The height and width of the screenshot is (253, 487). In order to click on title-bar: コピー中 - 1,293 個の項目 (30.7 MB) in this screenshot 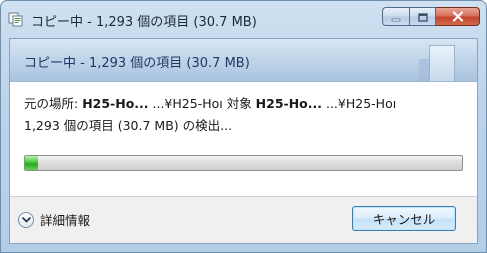, I will do `click(243, 19)`.